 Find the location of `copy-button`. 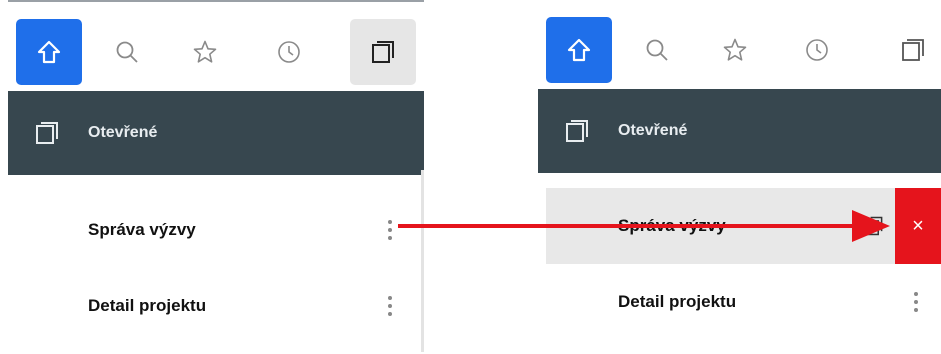

copy-button is located at coordinates (874, 226).